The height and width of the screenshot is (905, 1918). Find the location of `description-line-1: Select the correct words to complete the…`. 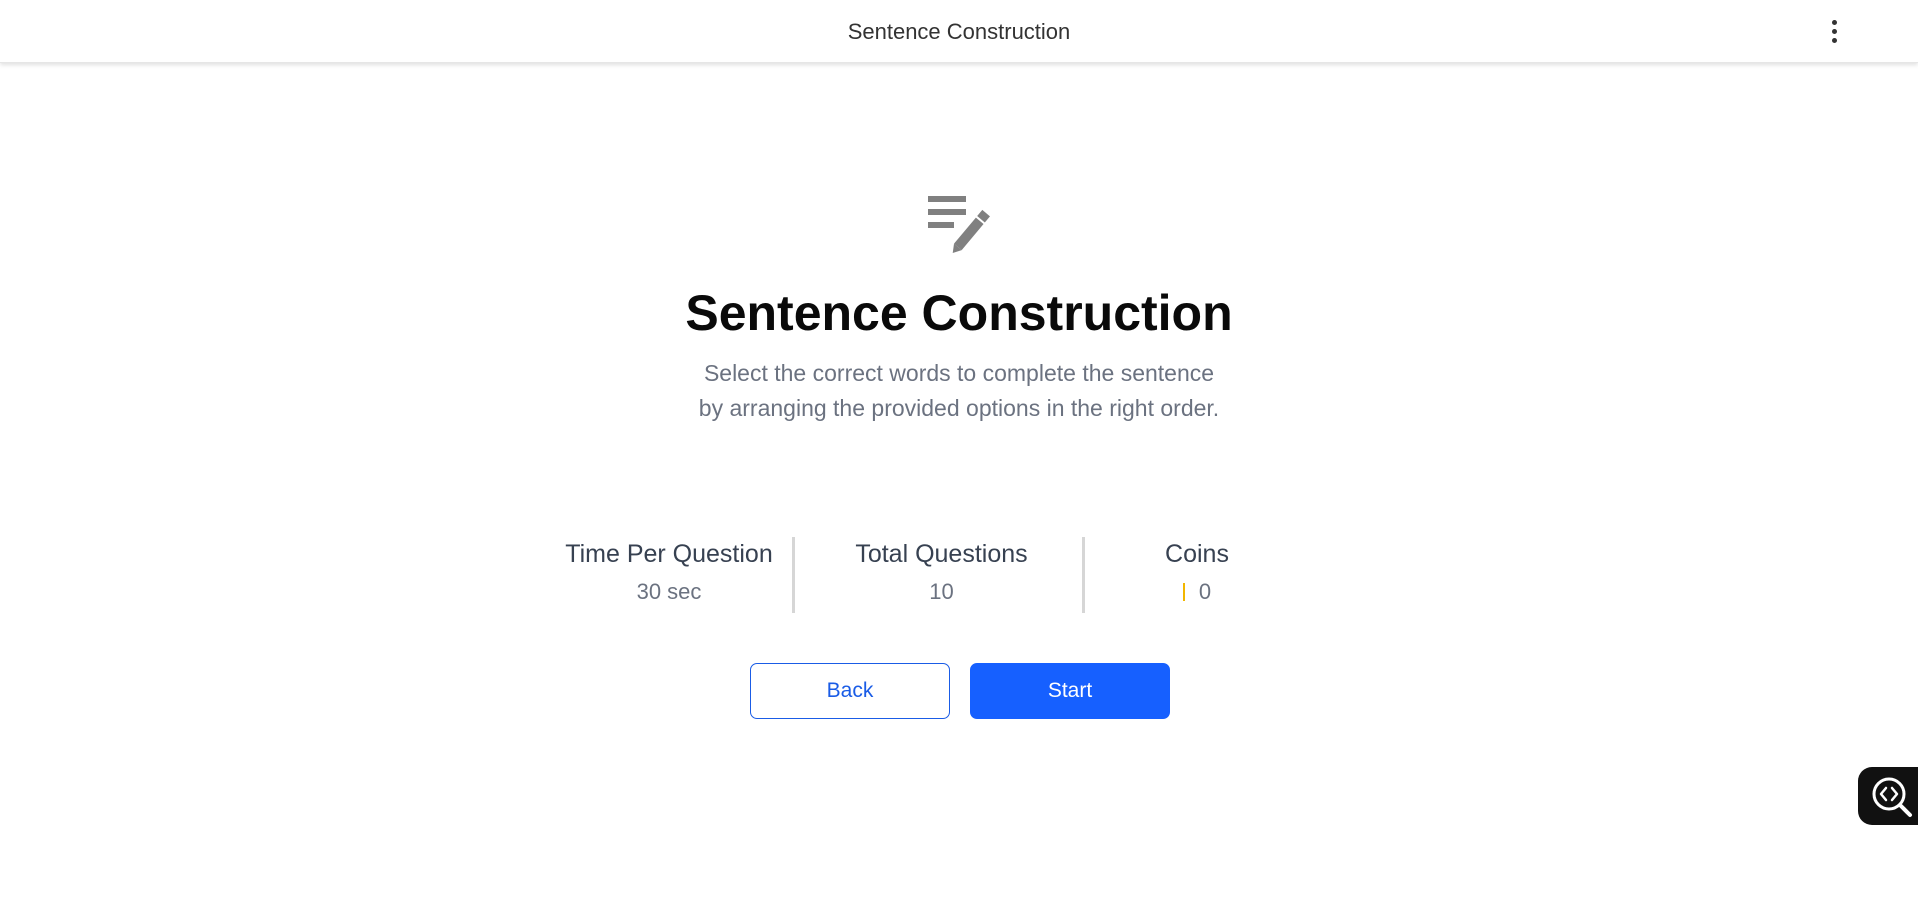

description-line-1: Select the correct words to complete the… is located at coordinates (959, 373).